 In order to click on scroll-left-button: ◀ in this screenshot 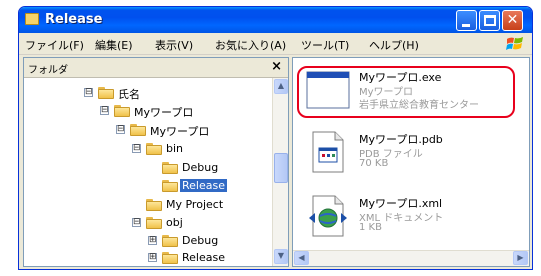, I will do `click(301, 258)`.